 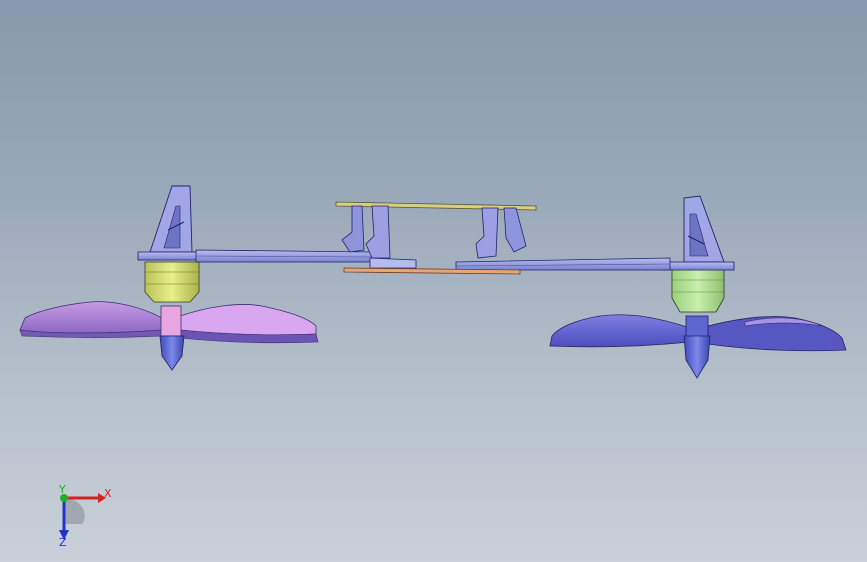 I want to click on left-motor-bell, so click(x=172, y=282).